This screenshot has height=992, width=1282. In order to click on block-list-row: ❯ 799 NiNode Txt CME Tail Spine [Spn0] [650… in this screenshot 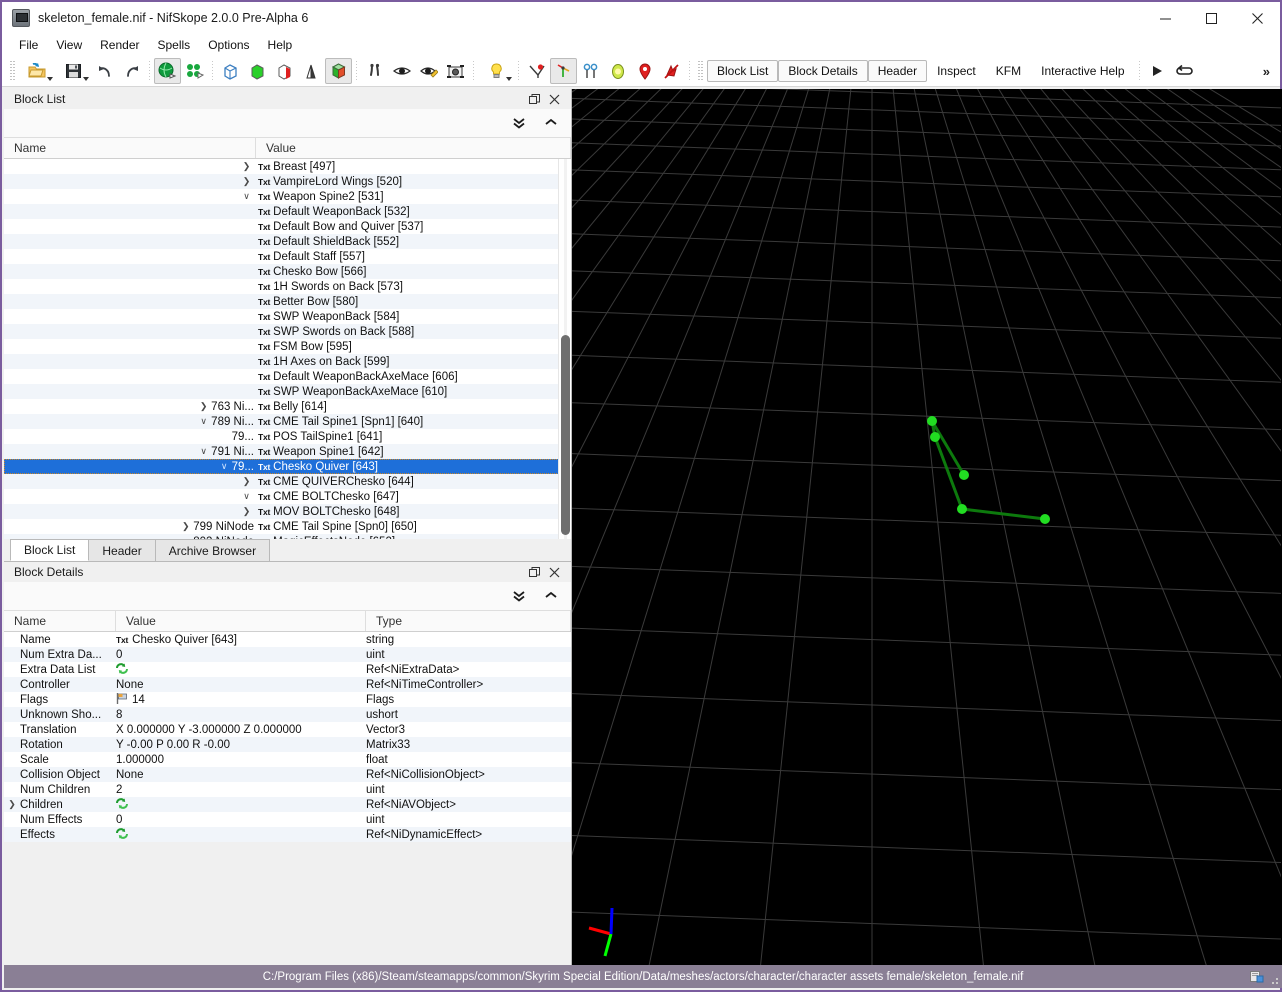, I will do `click(287, 526)`.